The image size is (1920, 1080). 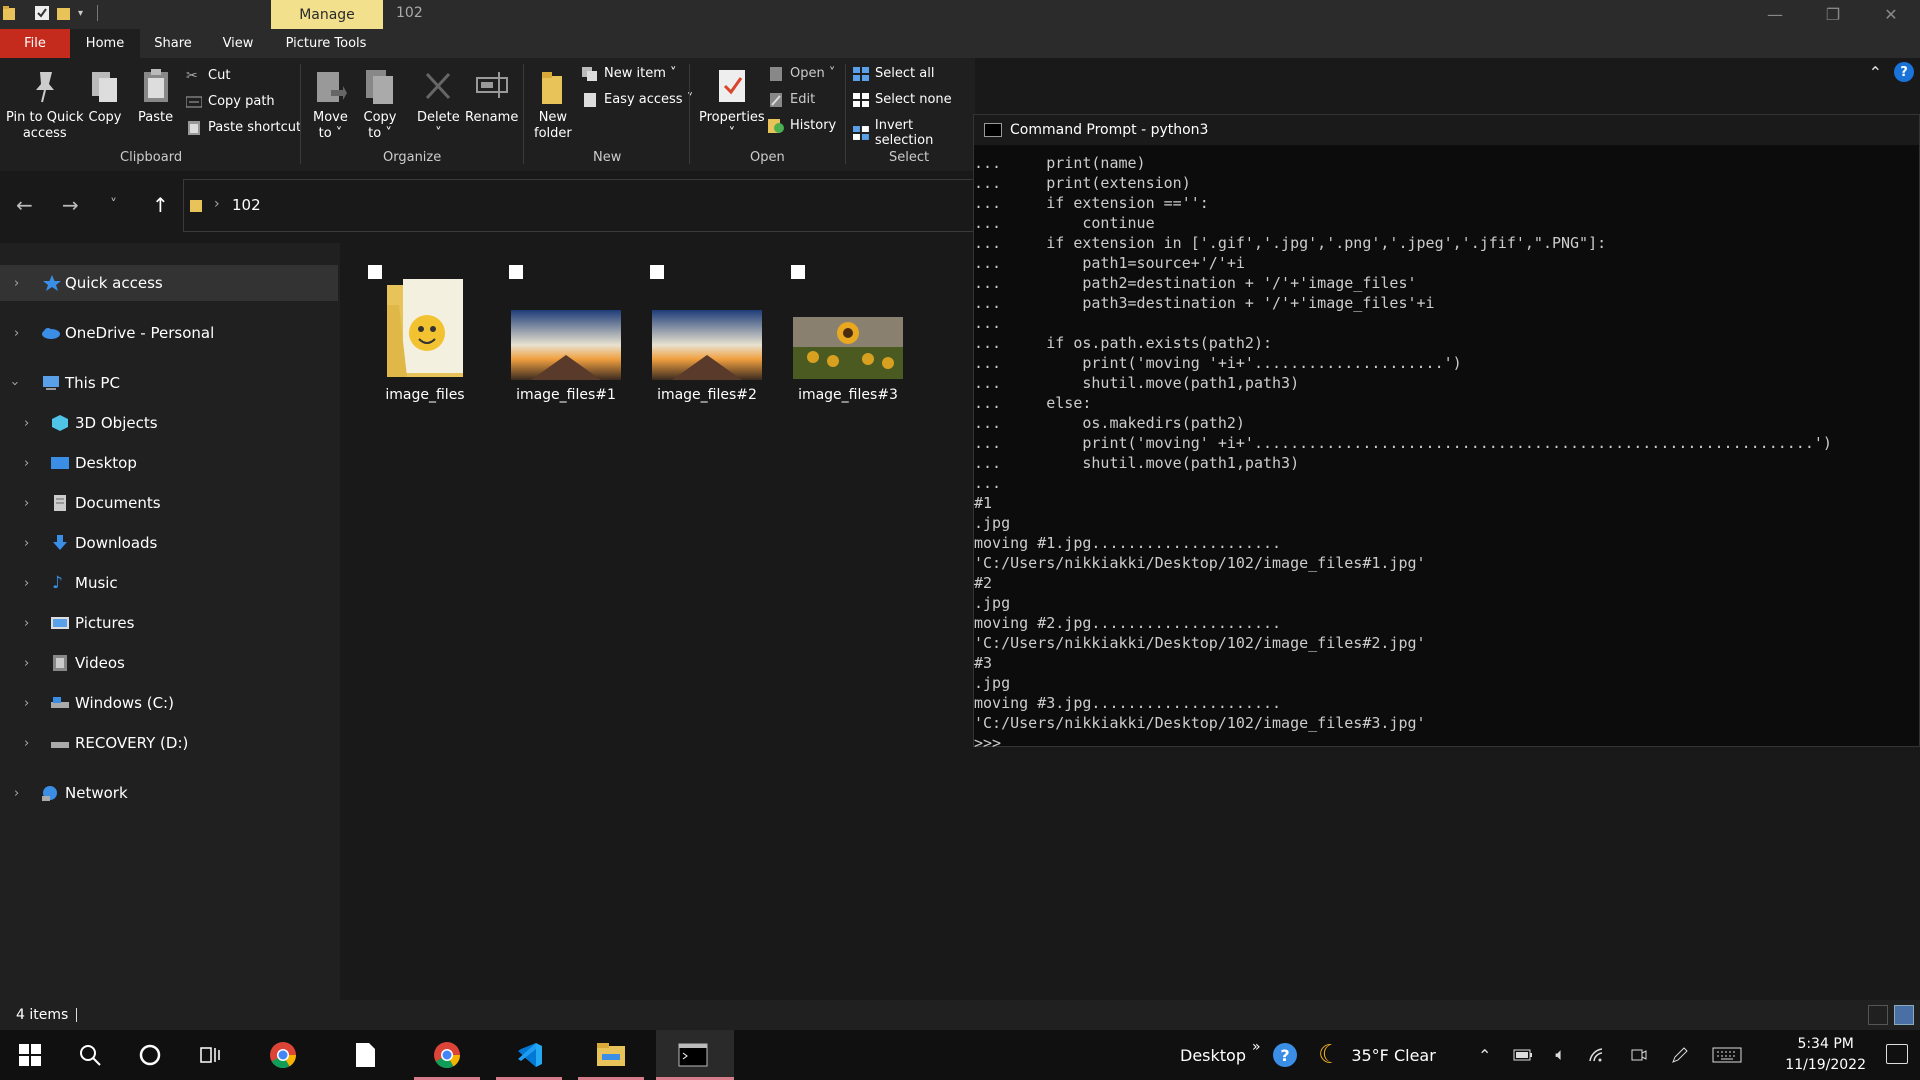 I want to click on sidebar-item-network: › Network, so click(x=169, y=793).